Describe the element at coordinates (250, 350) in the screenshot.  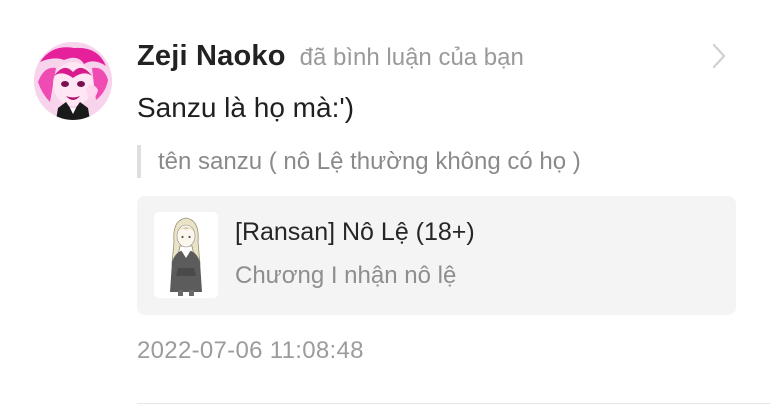
I see `timestamp: 2022-07-06 11:08:48` at that location.